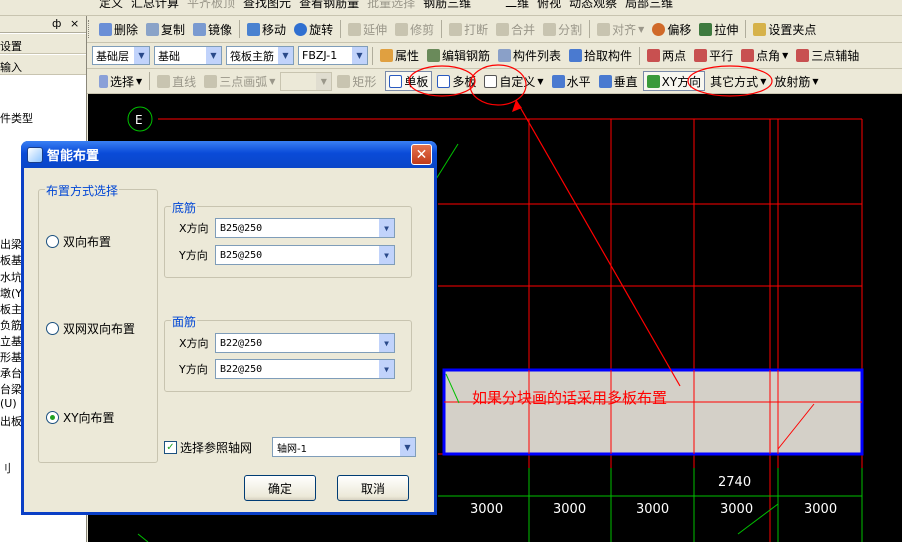 The height and width of the screenshot is (542, 902). Describe the element at coordinates (280, 488) in the screenshot. I see `ok-button: 确定` at that location.